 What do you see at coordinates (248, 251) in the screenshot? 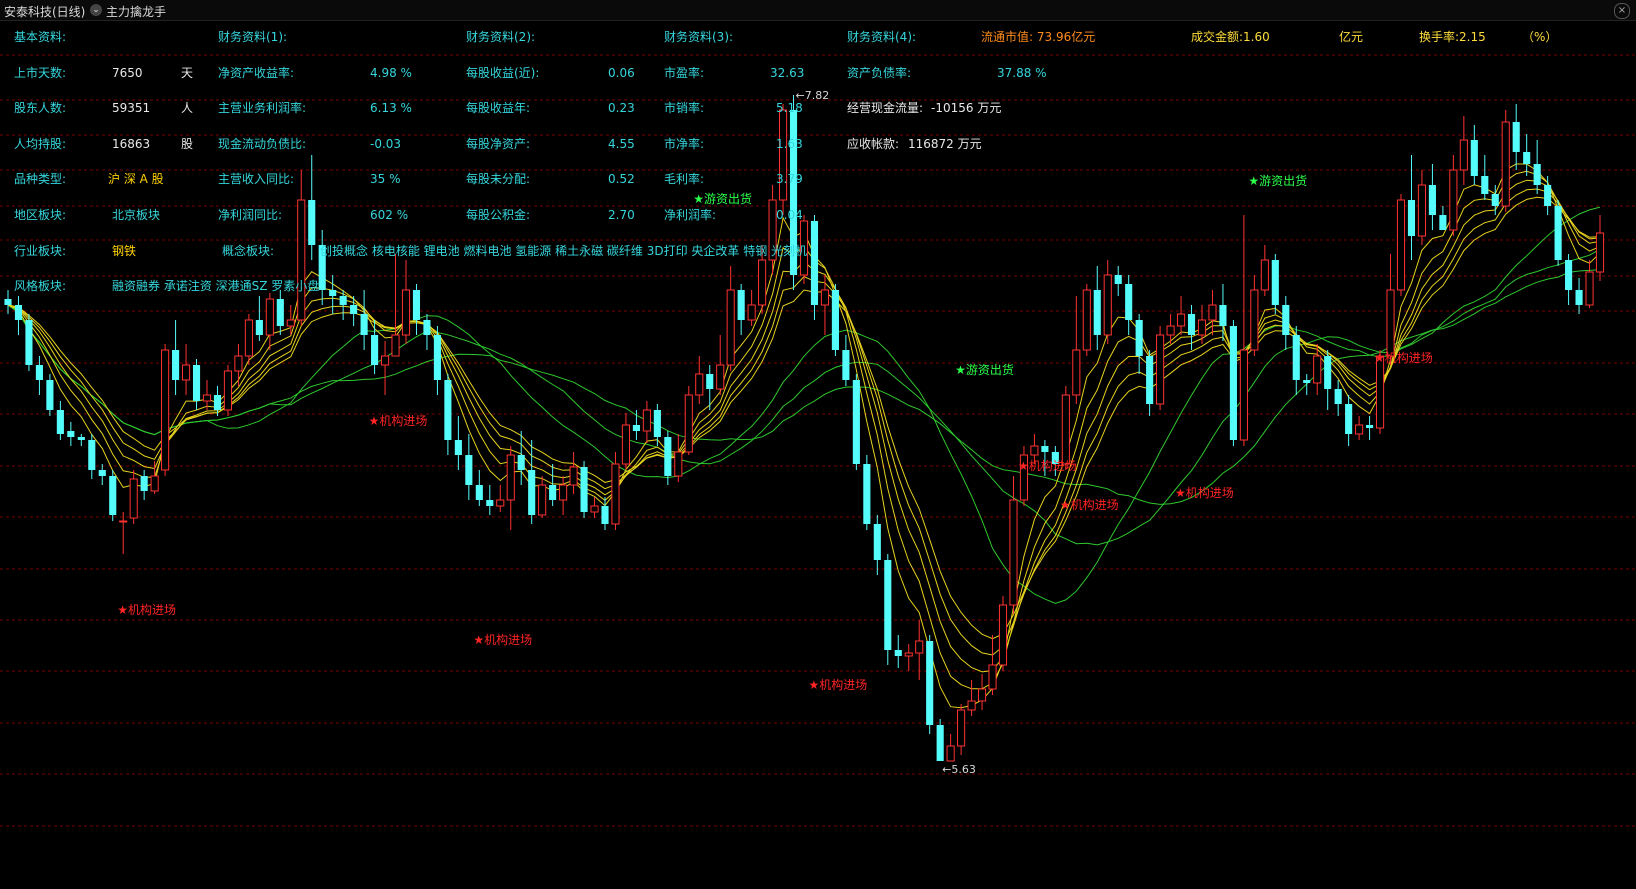
I see `concept-label: 概念板块:` at bounding box center [248, 251].